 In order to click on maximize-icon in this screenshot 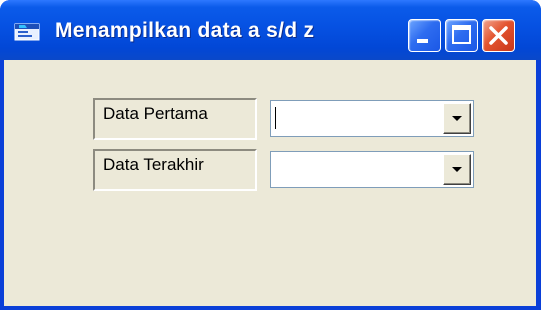, I will do `click(461, 34)`.